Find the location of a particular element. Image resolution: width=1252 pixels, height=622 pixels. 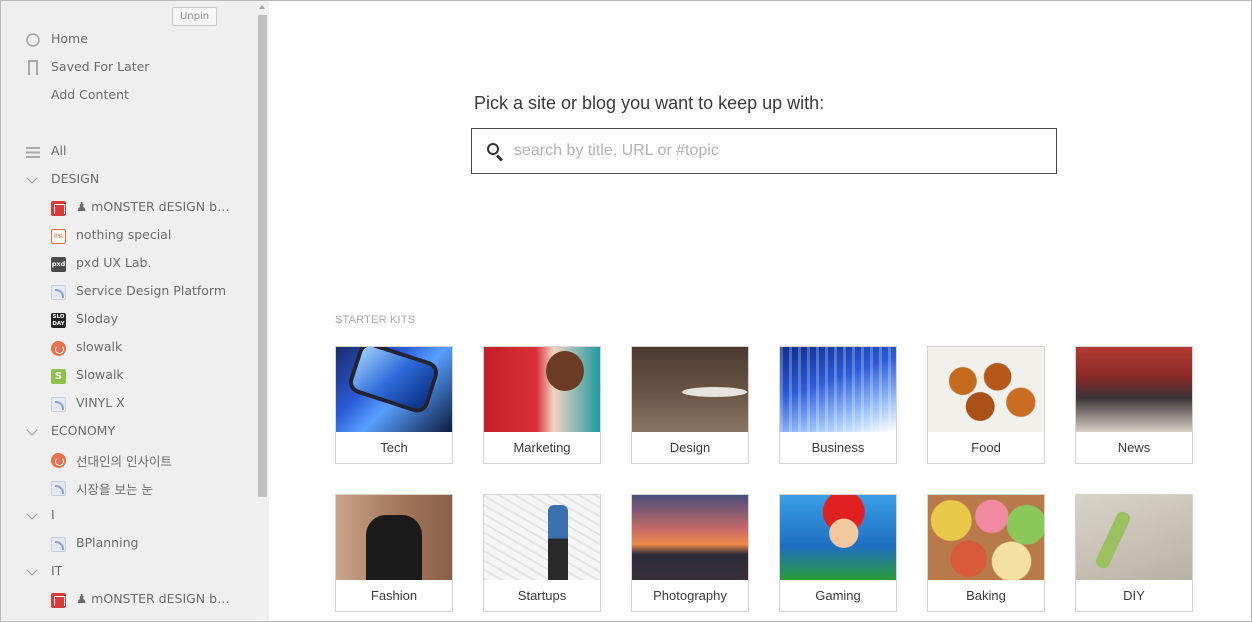

category-economy: ECONOMY is located at coordinates (126, 432).